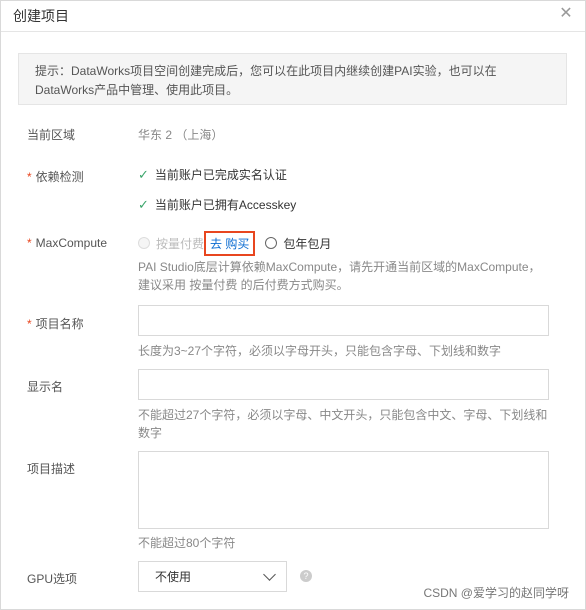  Describe the element at coordinates (343, 415) in the screenshot. I see `display-name-hint-line-1: 不能超过27个字符，必须以字母、中文开头，只能包含中文、字母、下划线和` at that location.